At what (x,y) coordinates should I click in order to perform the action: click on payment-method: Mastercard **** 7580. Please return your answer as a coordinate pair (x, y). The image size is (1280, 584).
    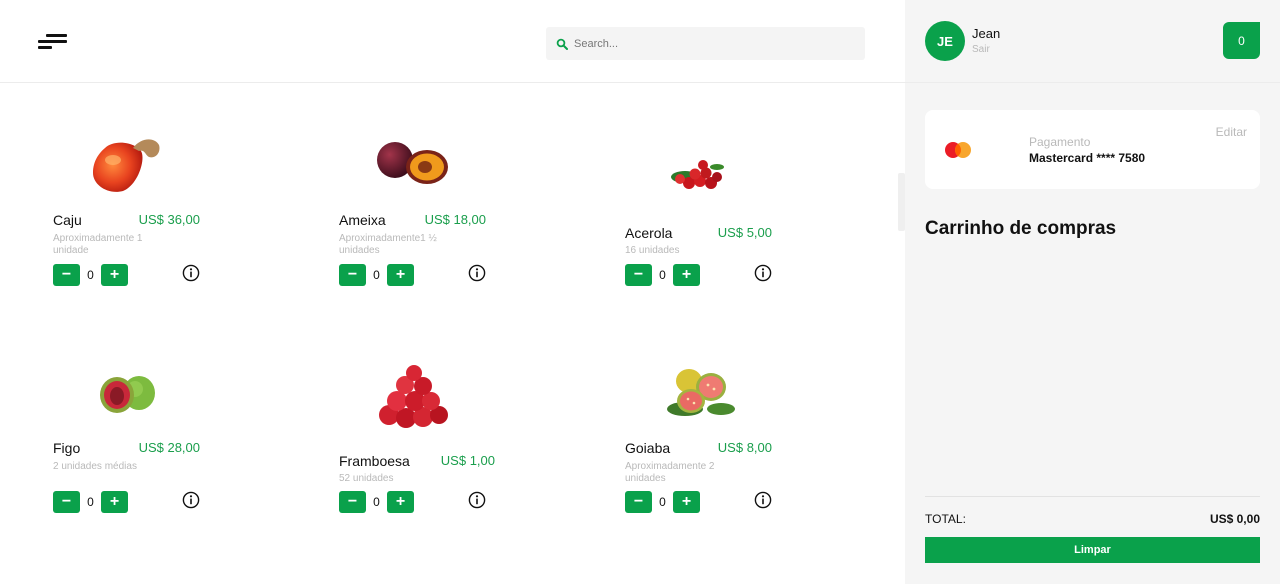
    Looking at the image, I should click on (1087, 158).